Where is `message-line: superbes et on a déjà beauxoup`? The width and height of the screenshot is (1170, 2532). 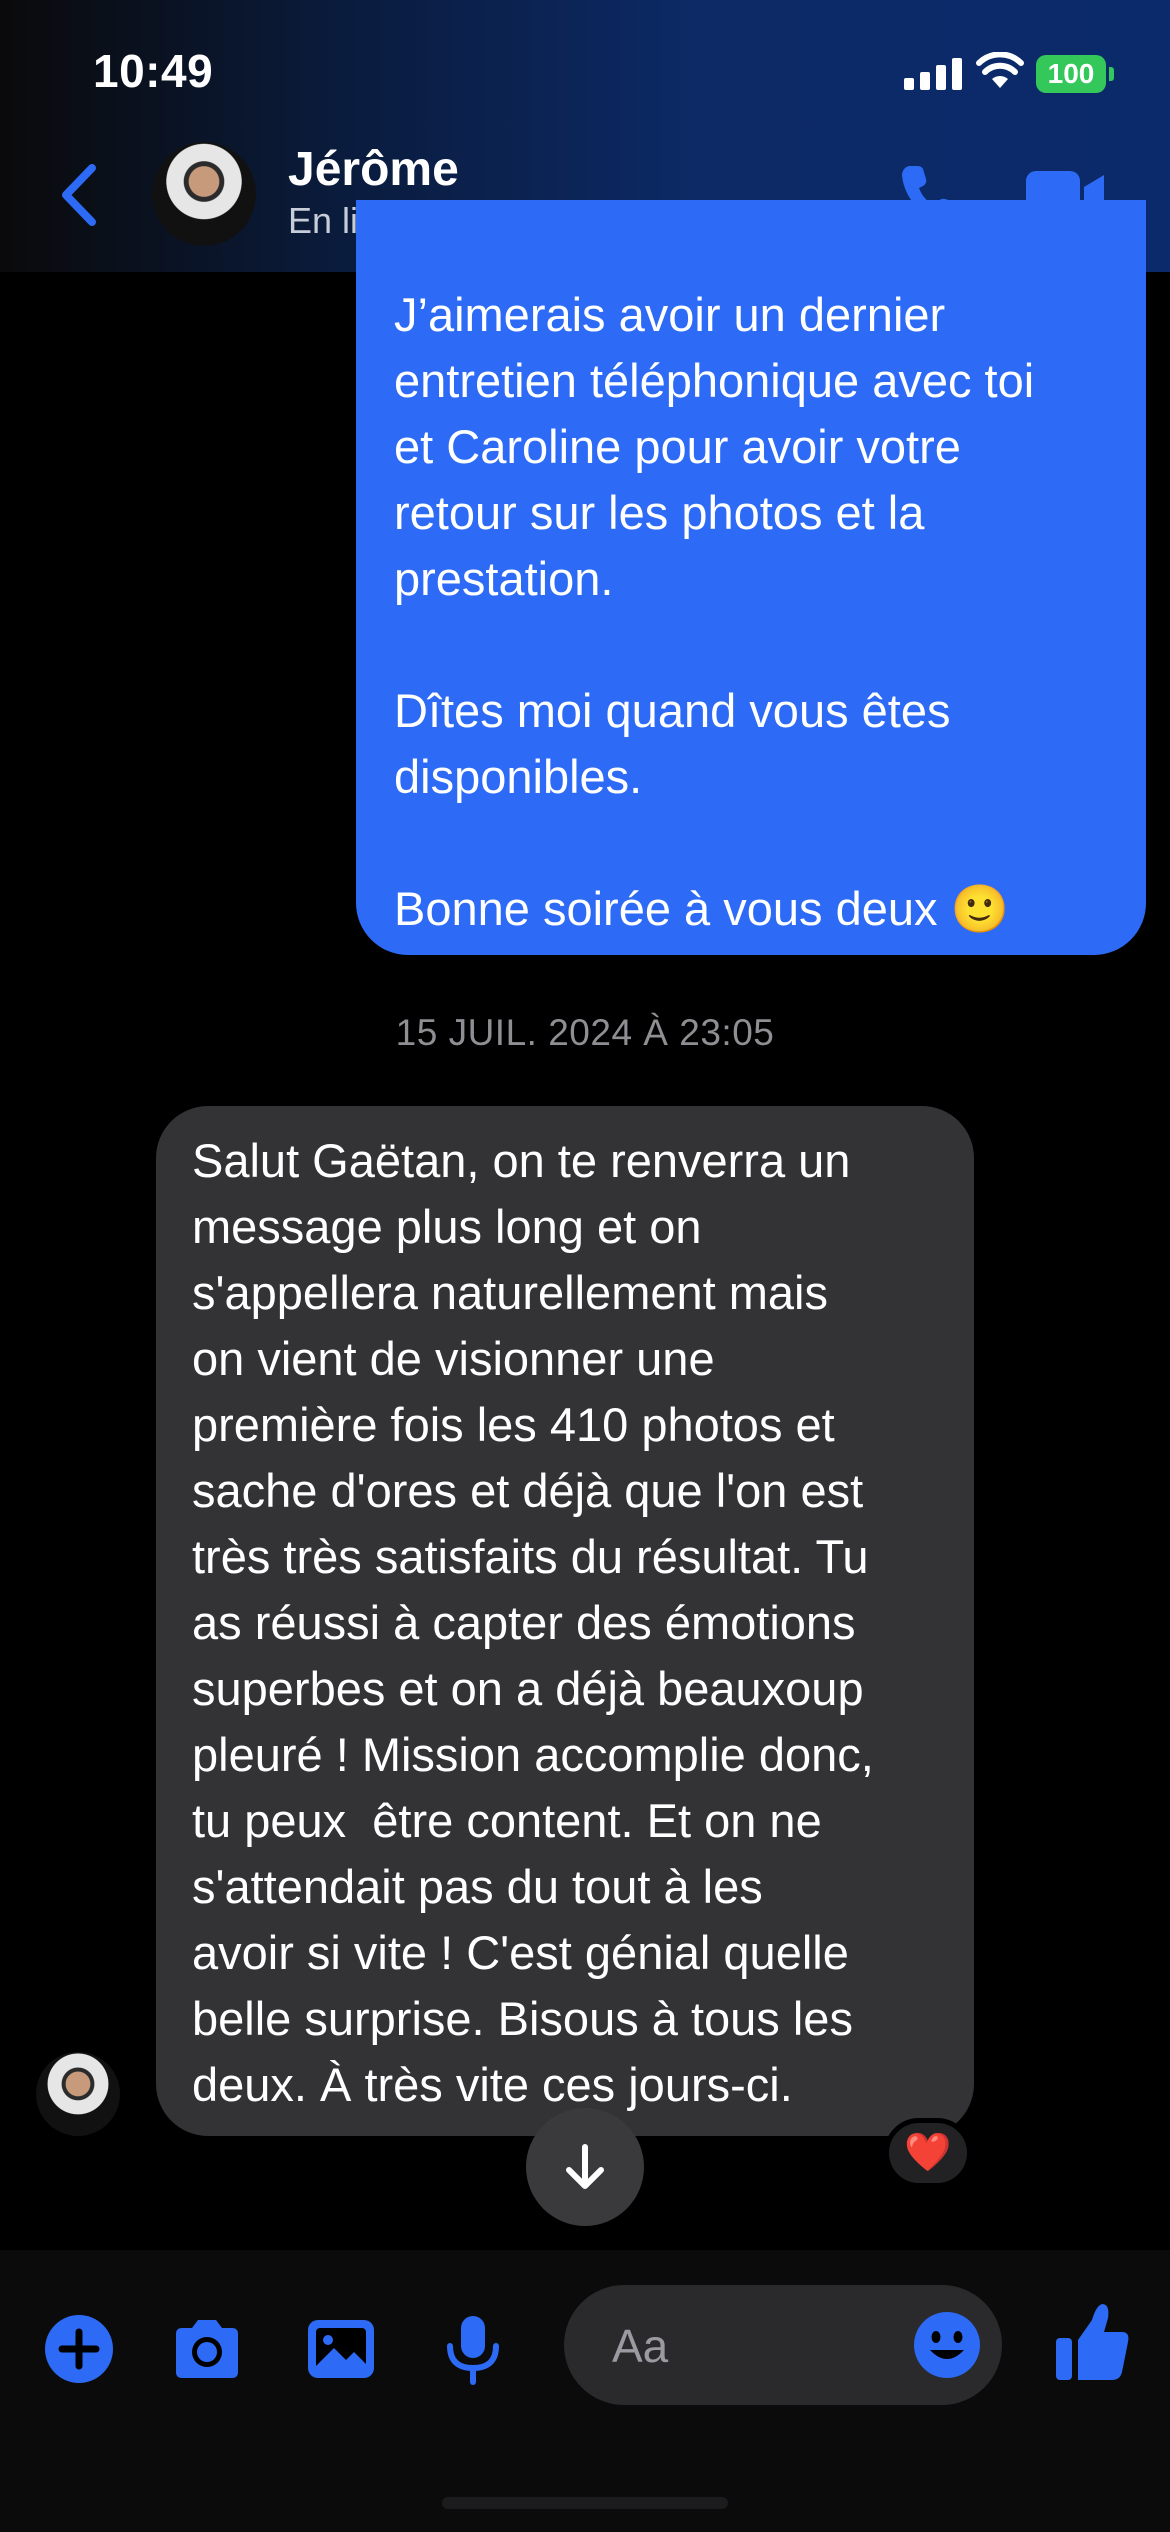
message-line: superbes et on a déjà beauxoup is located at coordinates (528, 1688).